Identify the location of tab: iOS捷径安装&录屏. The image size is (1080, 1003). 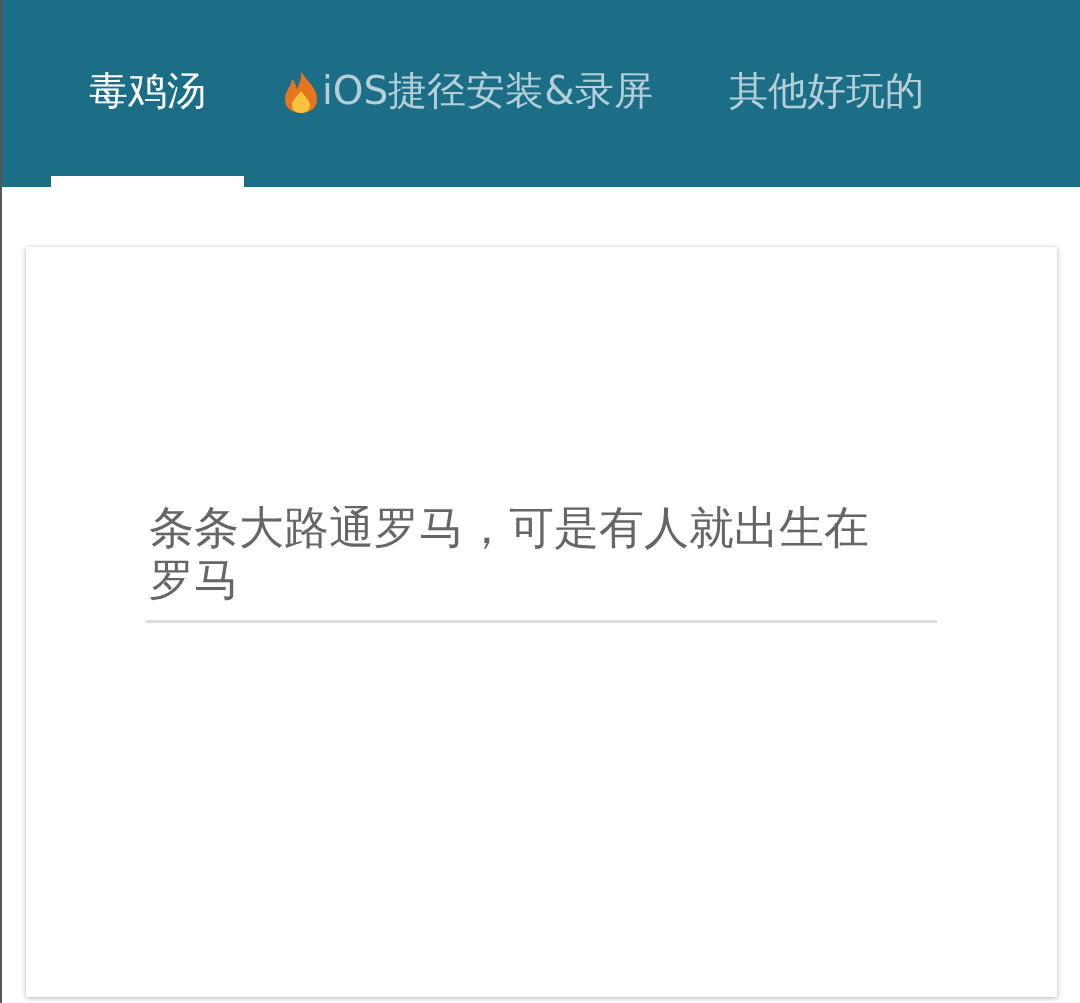
(467, 93).